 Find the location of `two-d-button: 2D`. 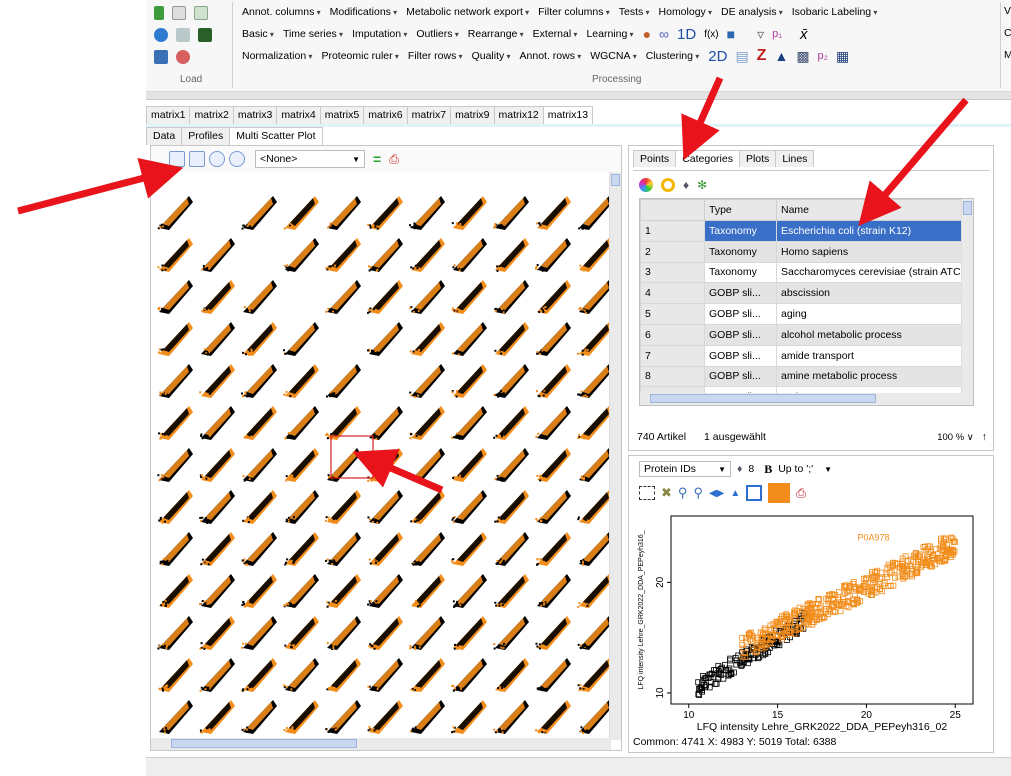

two-d-button: 2D is located at coordinates (717, 56).